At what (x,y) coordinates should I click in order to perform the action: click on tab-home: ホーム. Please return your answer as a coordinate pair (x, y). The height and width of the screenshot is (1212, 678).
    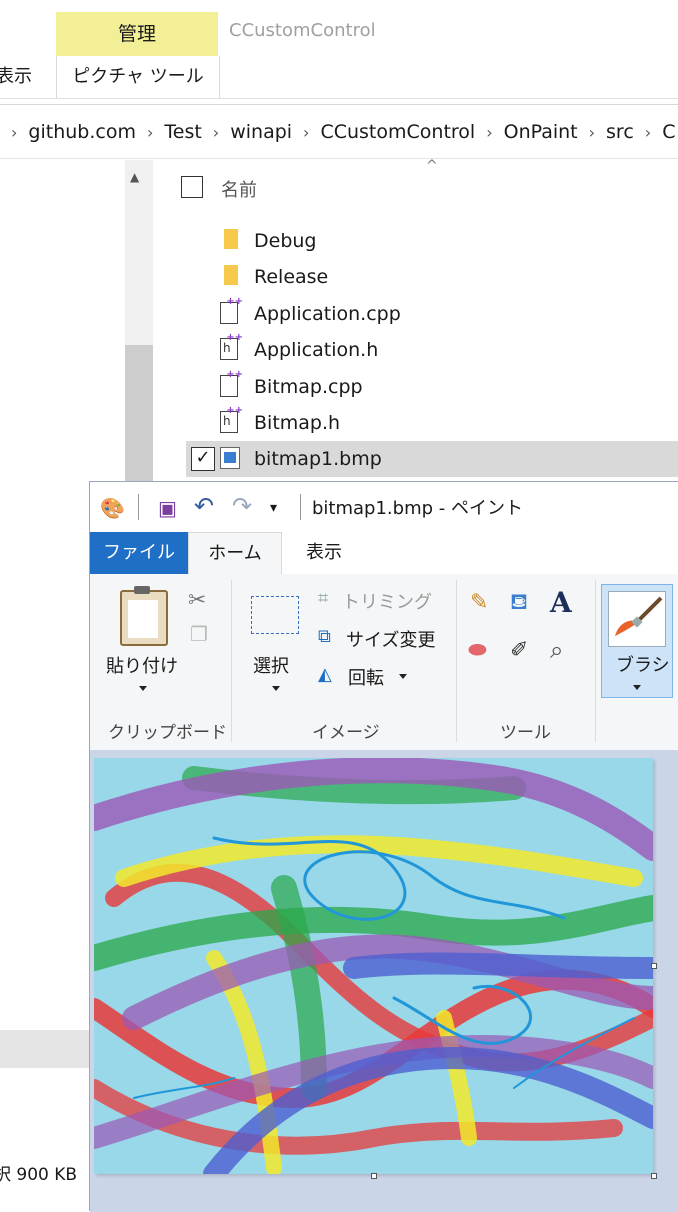
    Looking at the image, I should click on (235, 553).